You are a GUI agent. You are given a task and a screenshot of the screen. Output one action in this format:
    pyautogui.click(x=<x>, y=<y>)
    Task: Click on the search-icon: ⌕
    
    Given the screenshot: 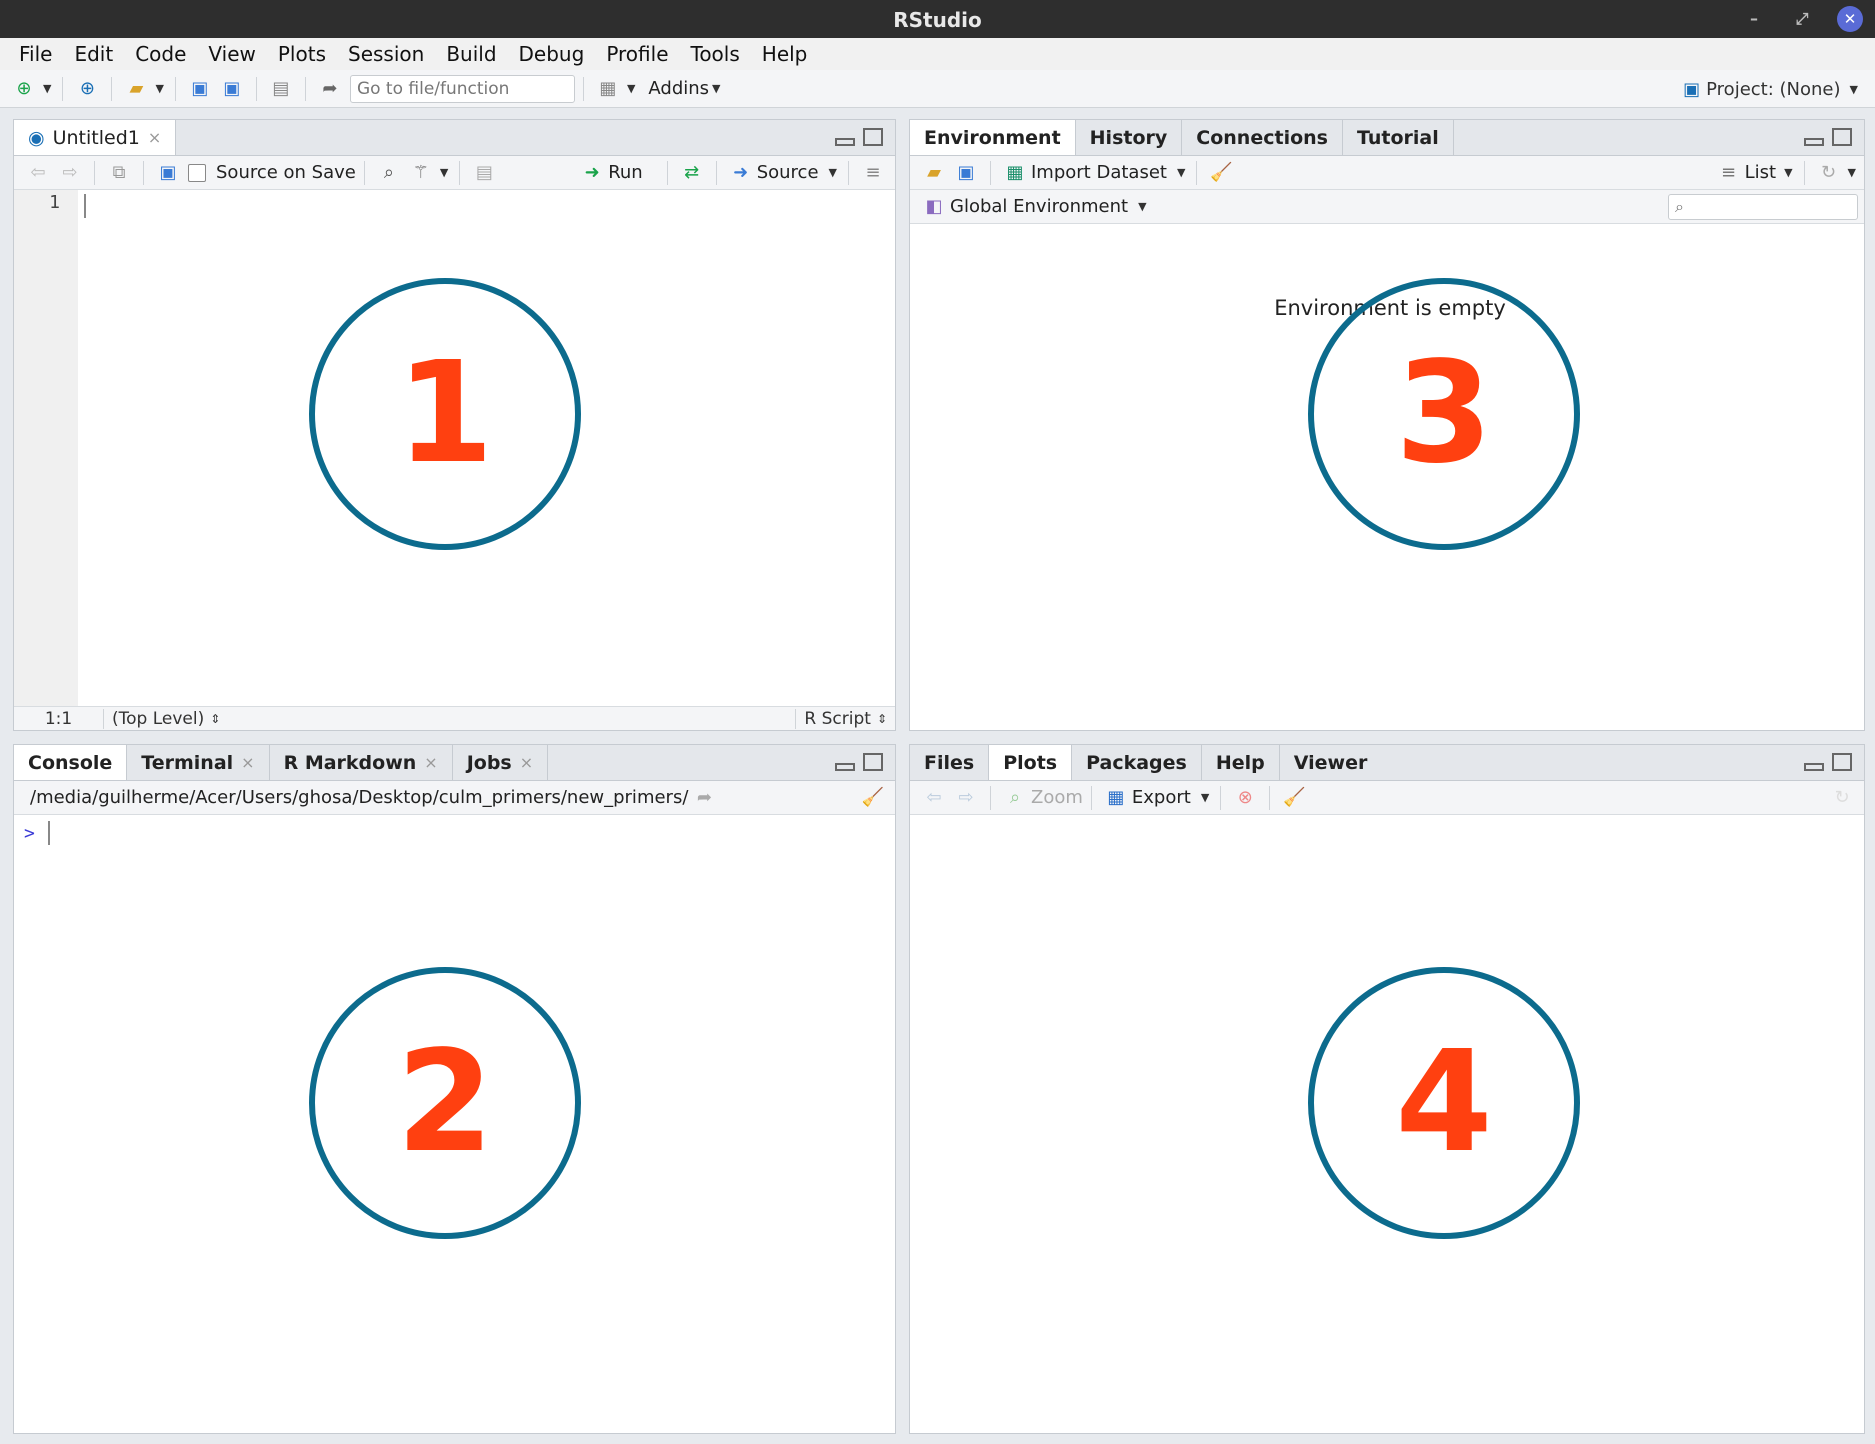 What is the action you would take?
    pyautogui.click(x=389, y=173)
    